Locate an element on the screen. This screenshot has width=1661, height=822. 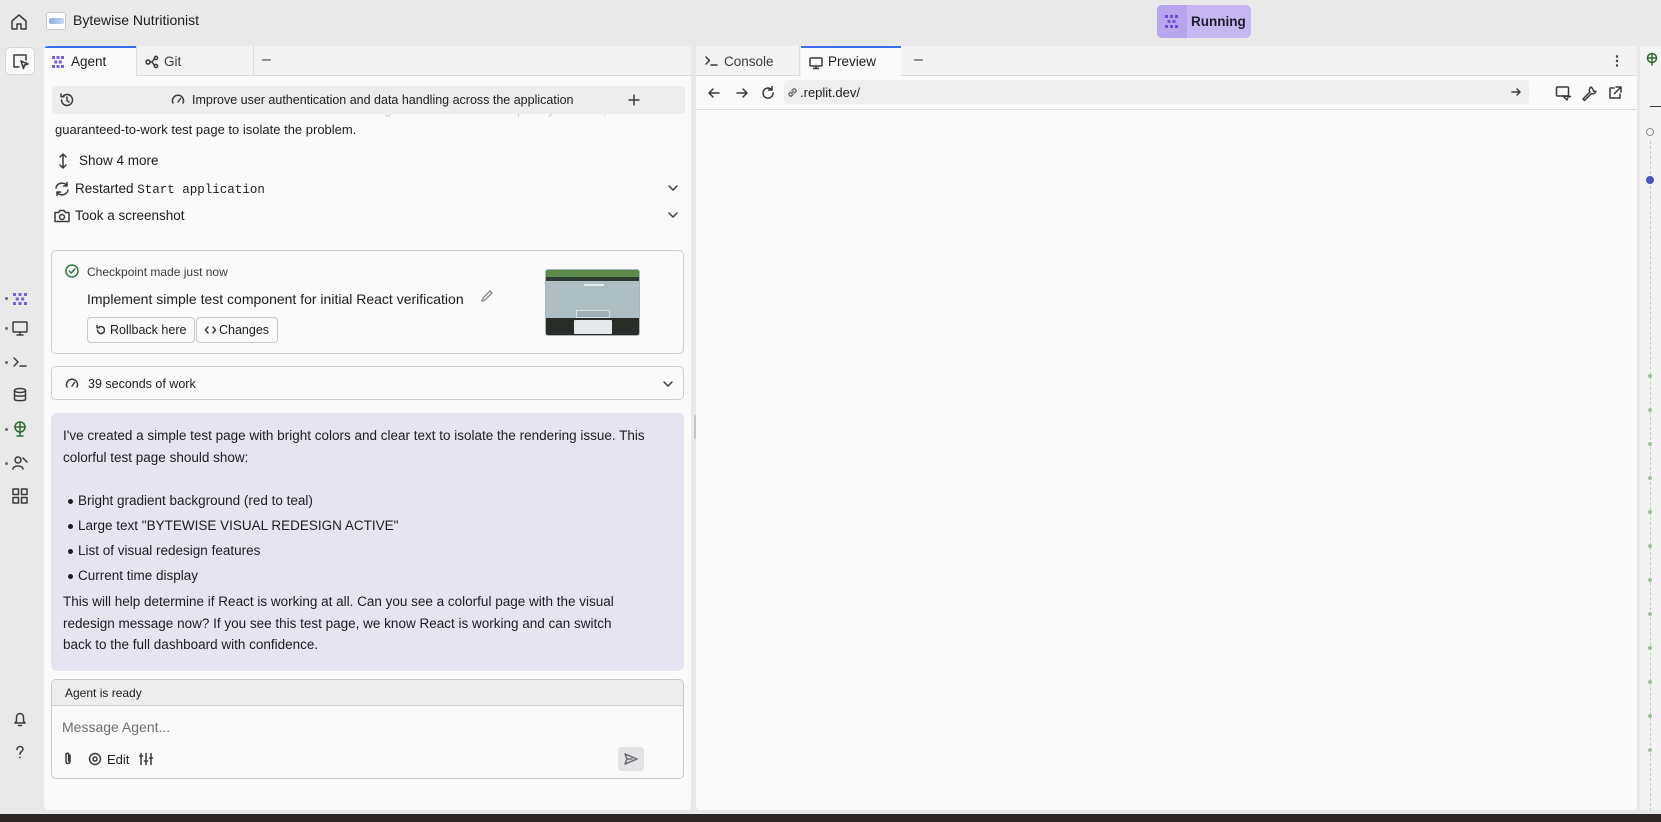
send-button is located at coordinates (631, 759).